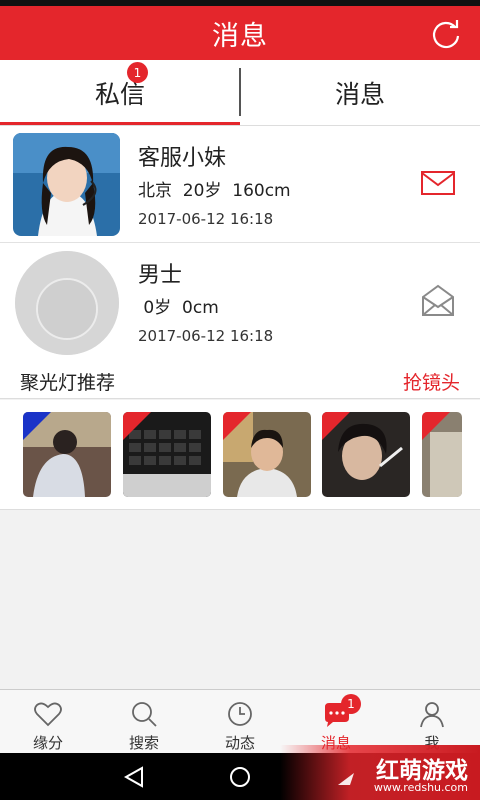 The image size is (480, 800). I want to click on conversation-row: 男士 0岁 0cm 2017-06-12 16:18, so click(240, 301).